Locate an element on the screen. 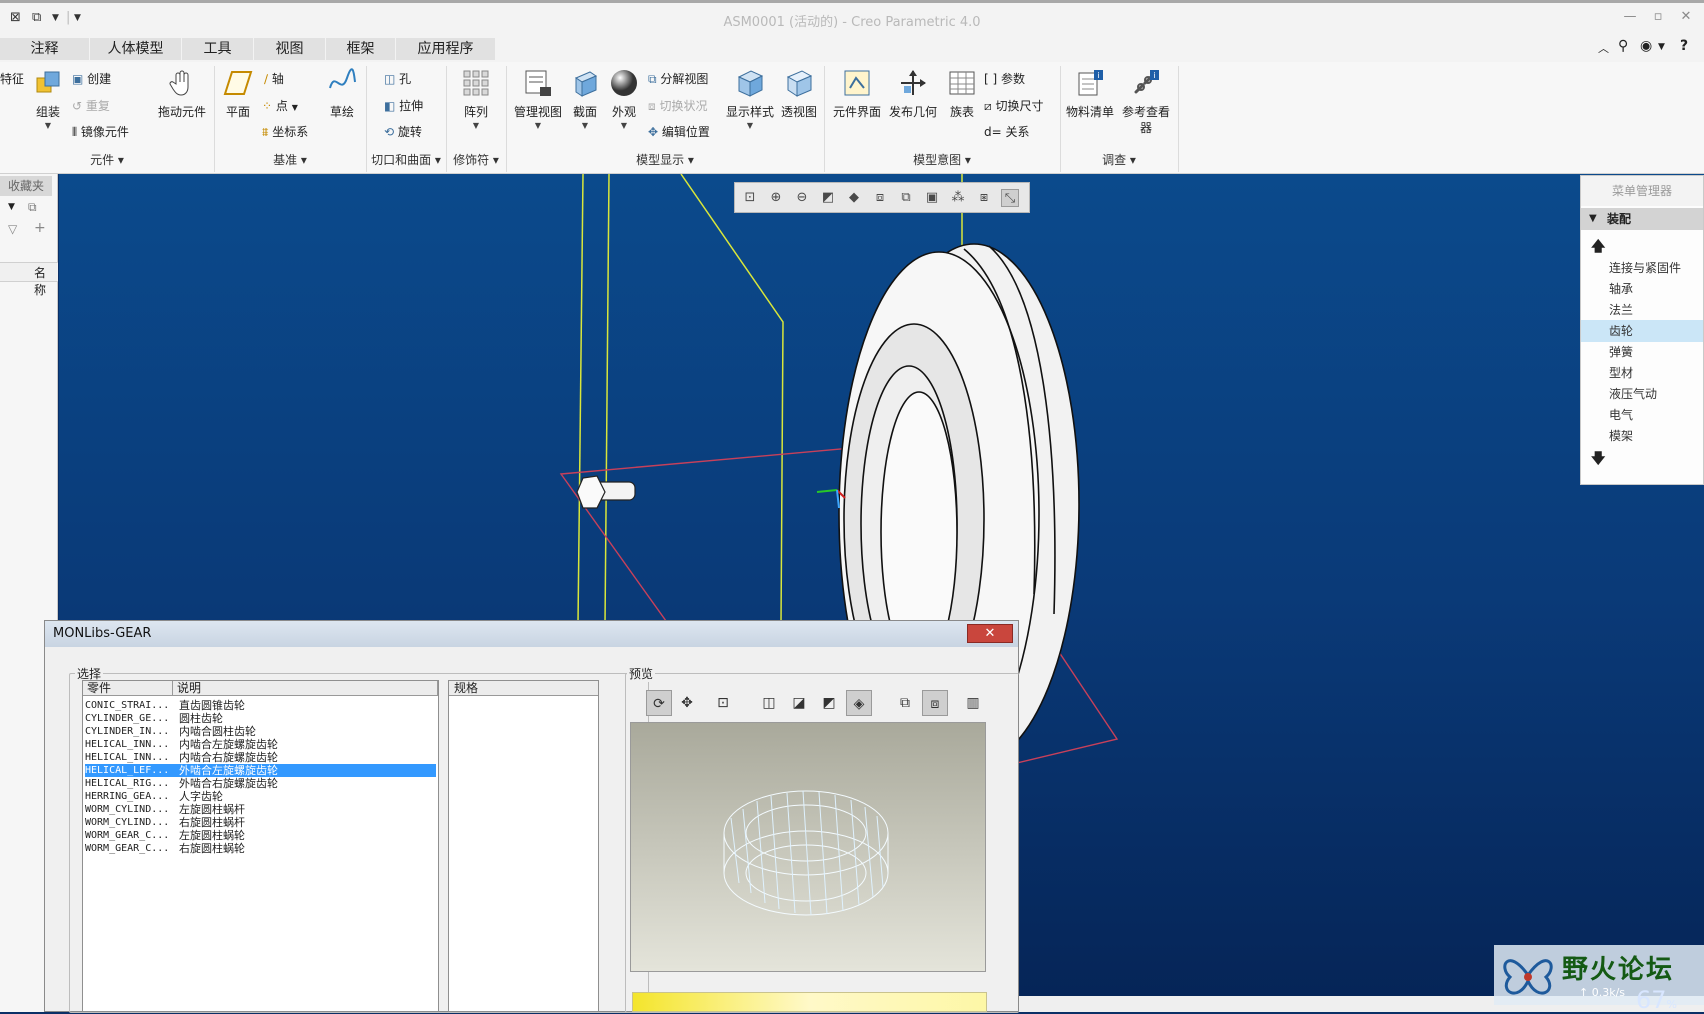 This screenshot has height=1014, width=1704. group-label-intent: 模型意图 ▾ is located at coordinates (942, 160).